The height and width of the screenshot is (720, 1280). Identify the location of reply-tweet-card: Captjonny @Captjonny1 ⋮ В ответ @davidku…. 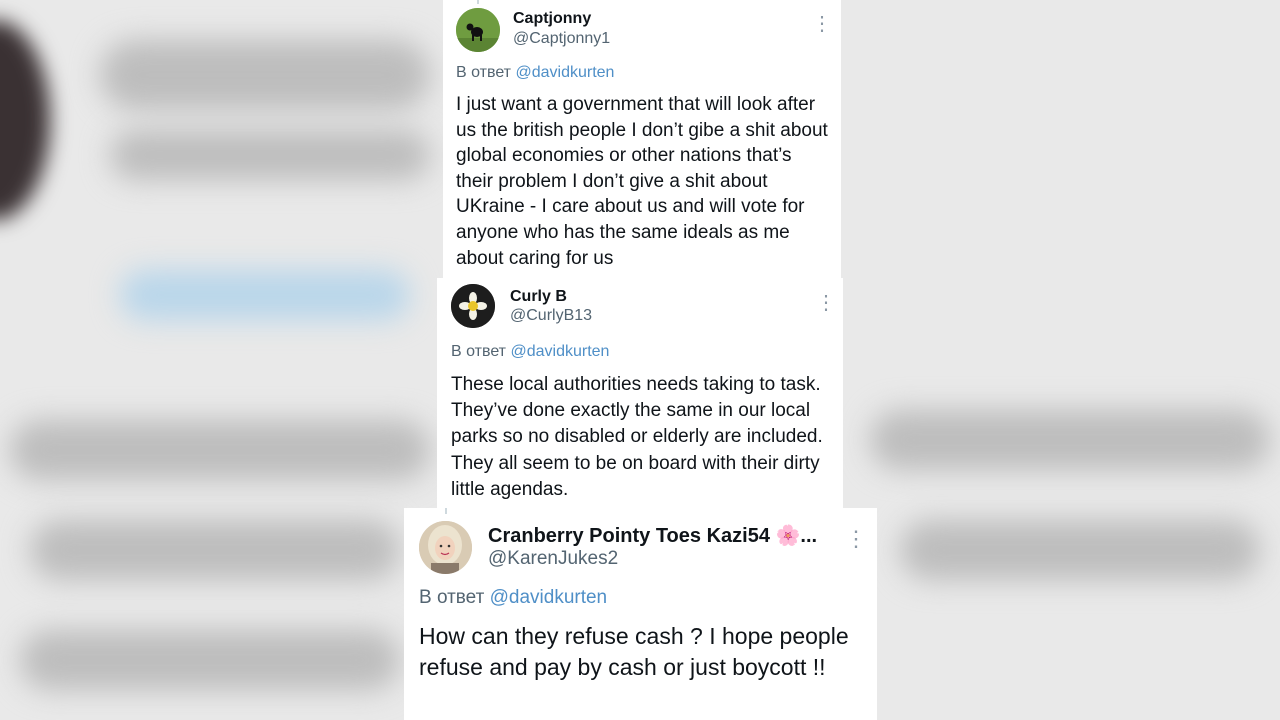
(642, 139).